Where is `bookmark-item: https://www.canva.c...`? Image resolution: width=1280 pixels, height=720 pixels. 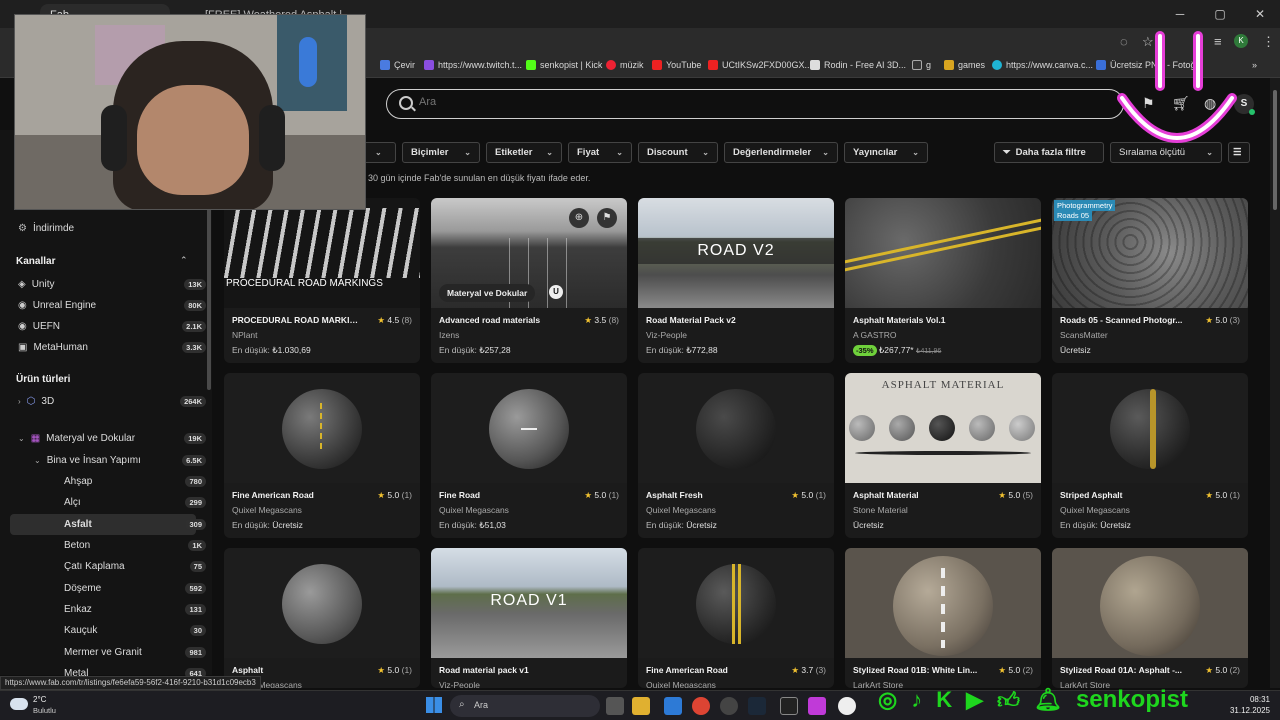
bookmark-item: https://www.canva.c... is located at coordinates (1042, 65).